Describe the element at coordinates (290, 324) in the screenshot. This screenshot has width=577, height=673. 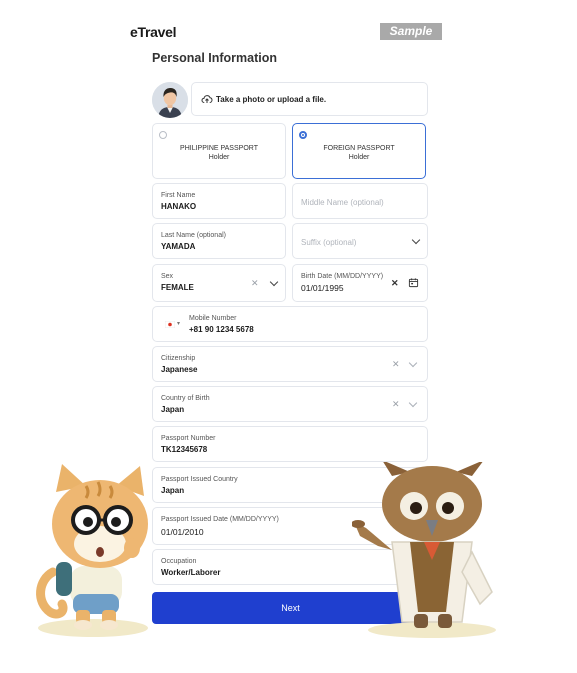
I see `mobile-number-field: ▾ Mobile Number +81 90 1234 5678` at that location.